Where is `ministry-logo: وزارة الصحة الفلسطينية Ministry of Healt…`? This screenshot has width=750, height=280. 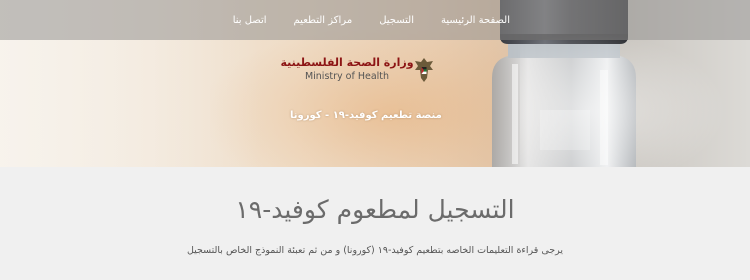 ministry-logo: وزارة الصحة الفلسطينية Ministry of Healt… is located at coordinates (357, 70).